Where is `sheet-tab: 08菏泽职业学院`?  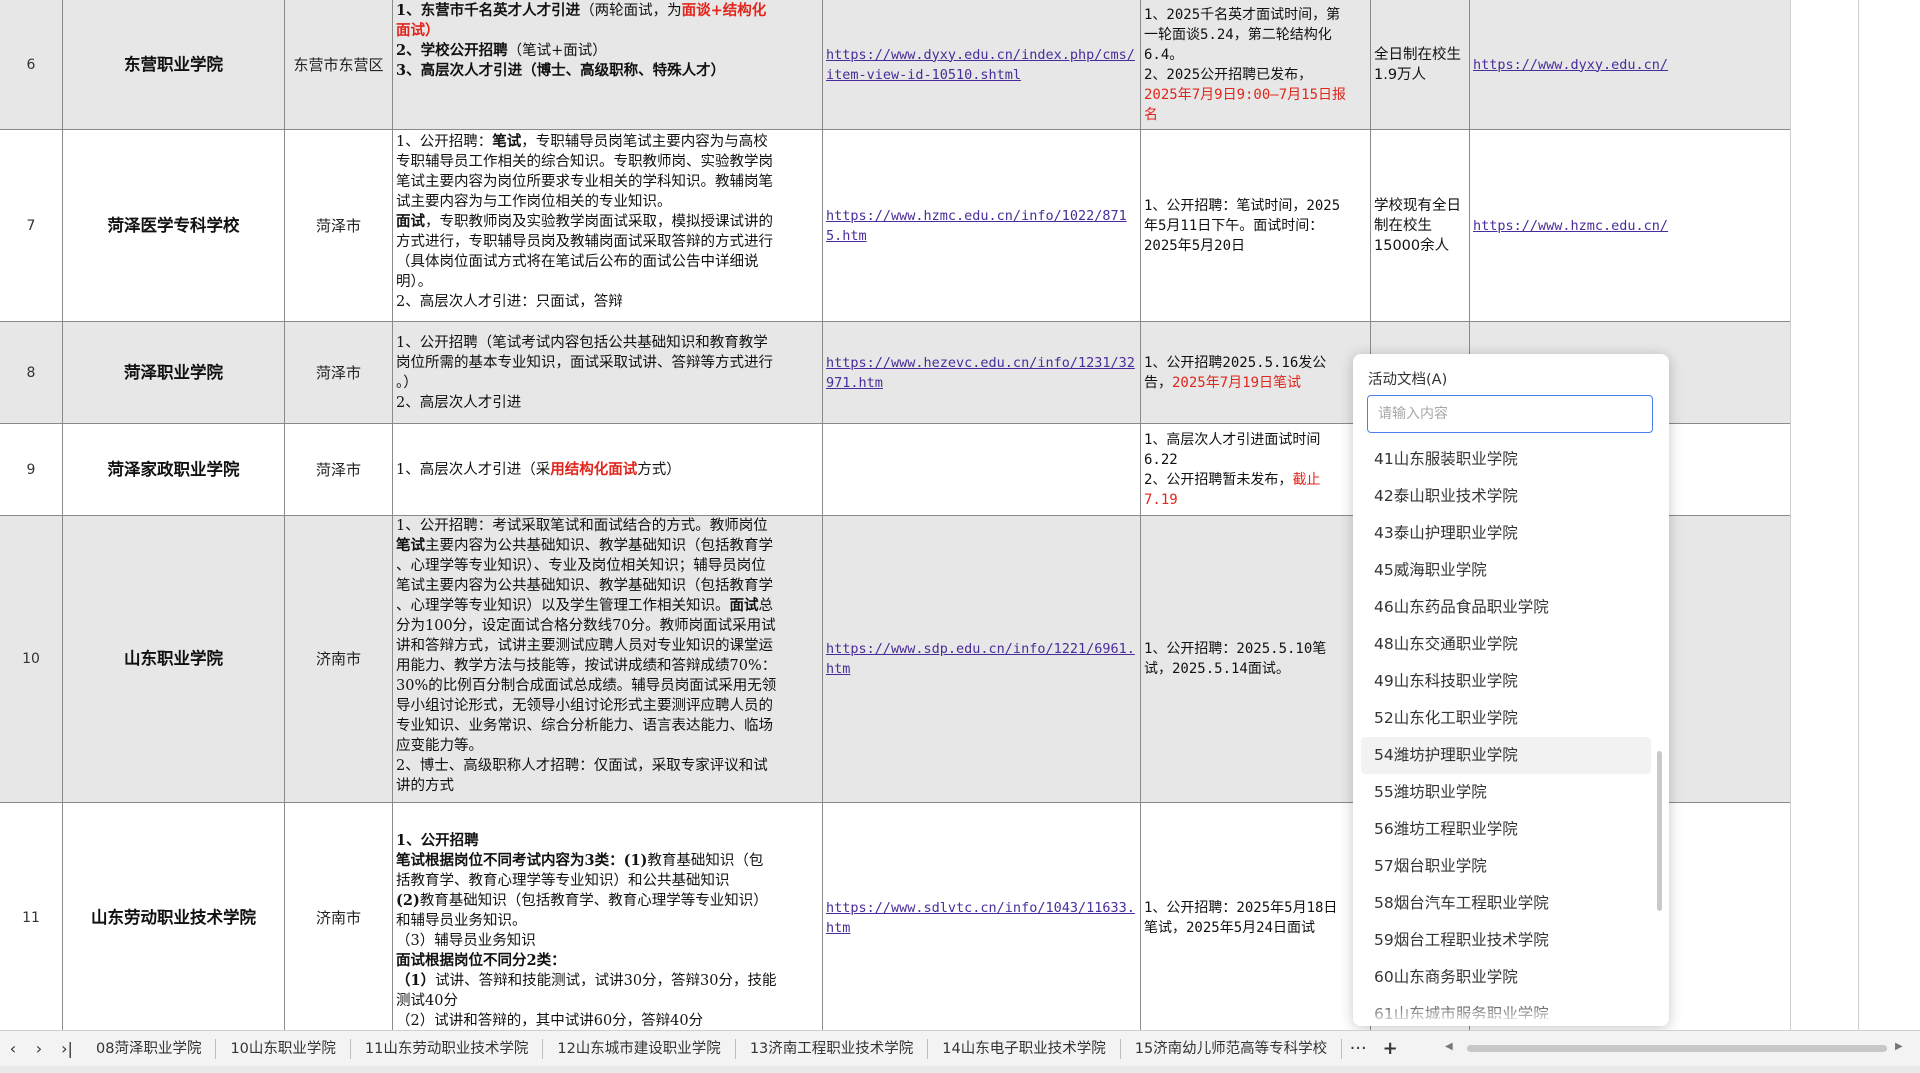 sheet-tab: 08菏泽职业学院 is located at coordinates (149, 1048).